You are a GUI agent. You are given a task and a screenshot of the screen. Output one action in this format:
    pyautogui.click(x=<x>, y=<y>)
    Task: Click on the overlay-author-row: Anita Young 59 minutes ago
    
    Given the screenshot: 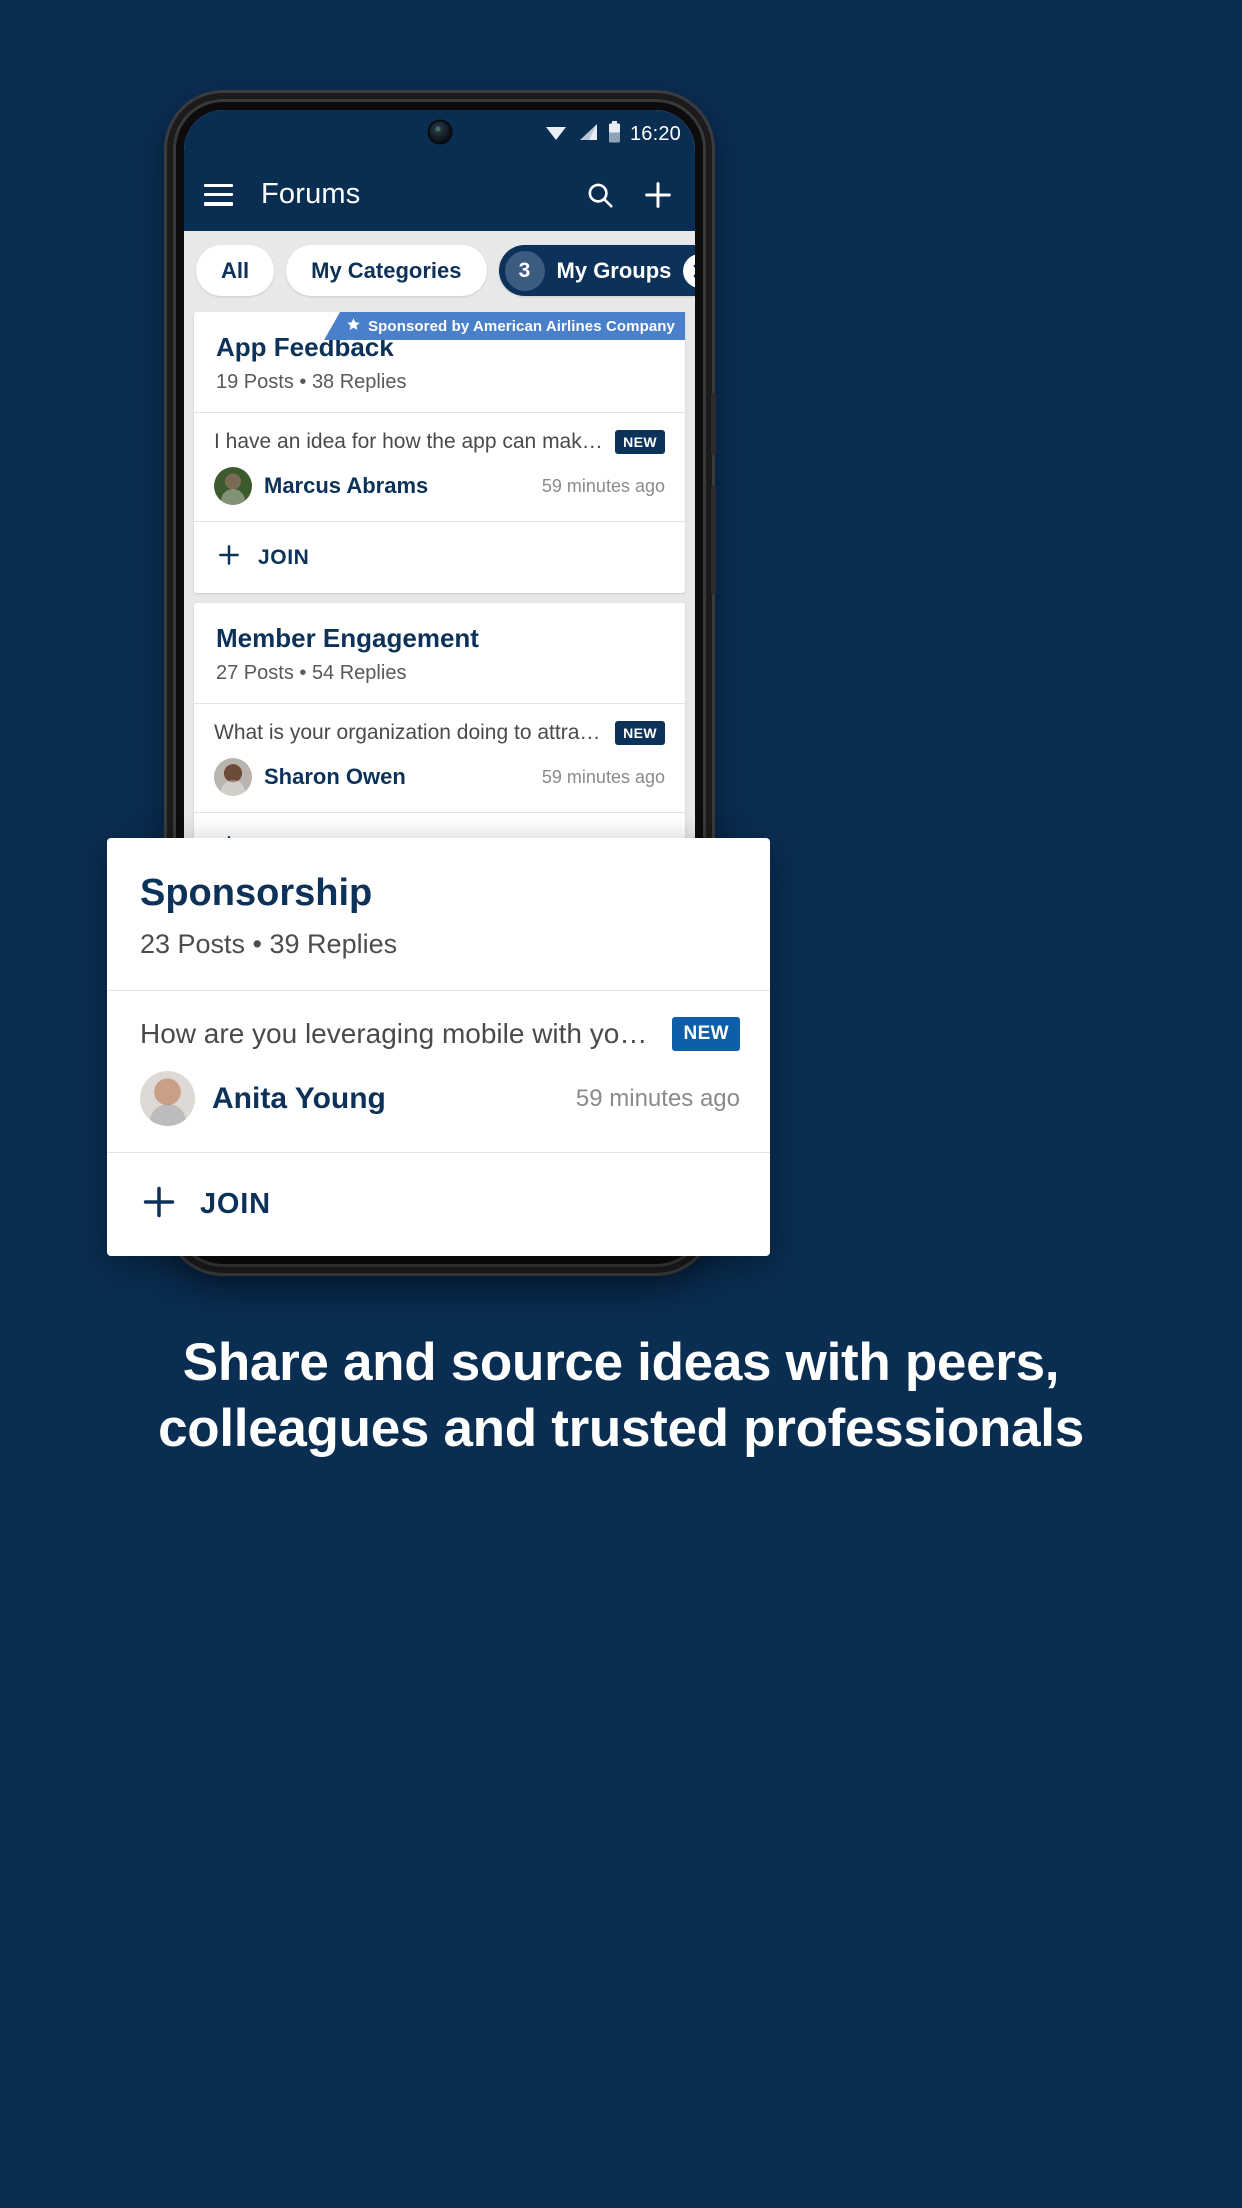 What is the action you would take?
    pyautogui.click(x=440, y=1098)
    